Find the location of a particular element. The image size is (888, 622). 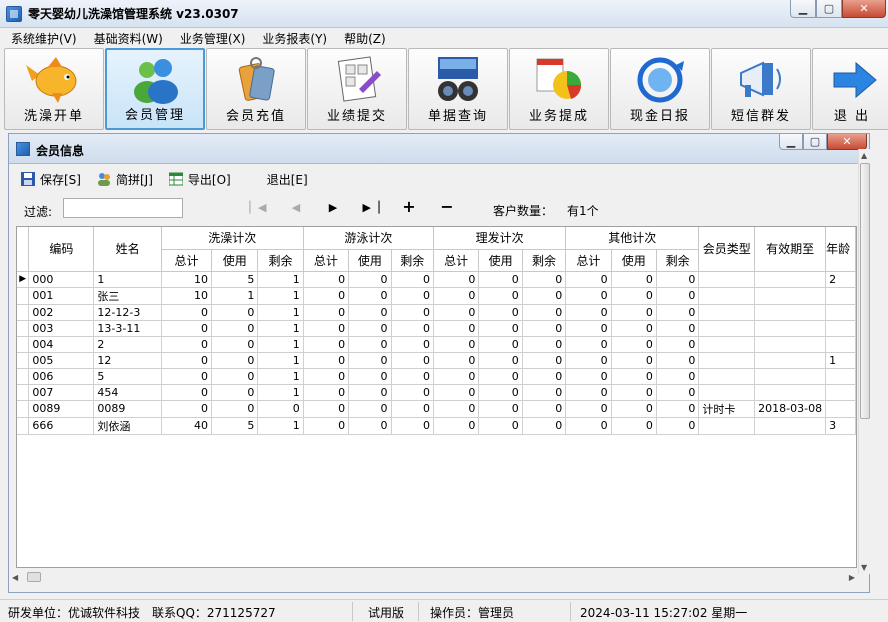

toolbar-bath-order-button: 洗澡开单 is located at coordinates (54, 89).